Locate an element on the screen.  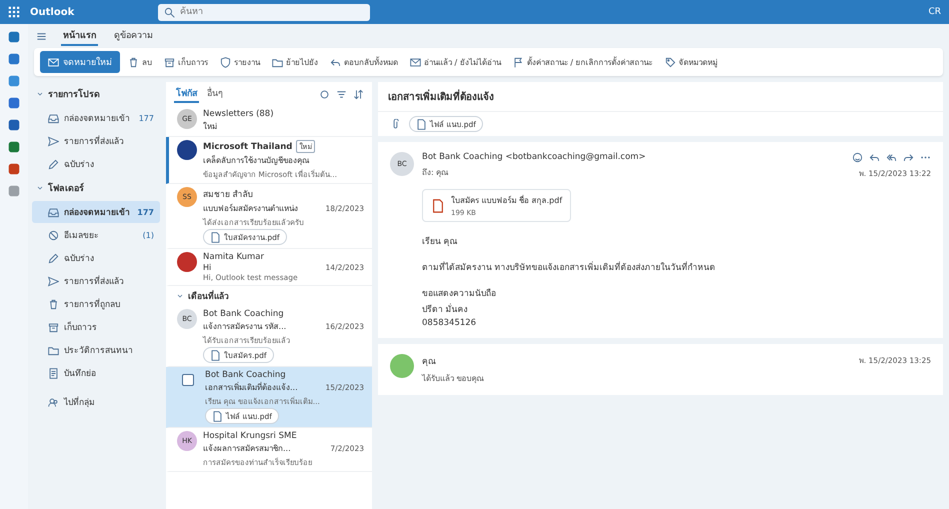
body-text: 0858345126 is located at coordinates (450, 323).